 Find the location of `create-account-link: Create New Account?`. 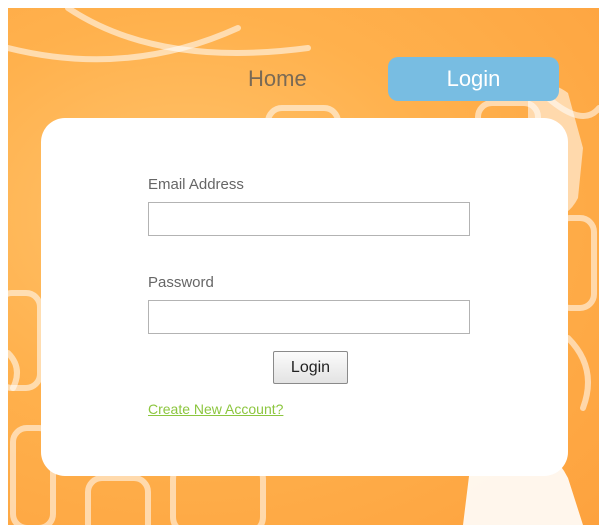

create-account-link: Create New Account? is located at coordinates (215, 409).